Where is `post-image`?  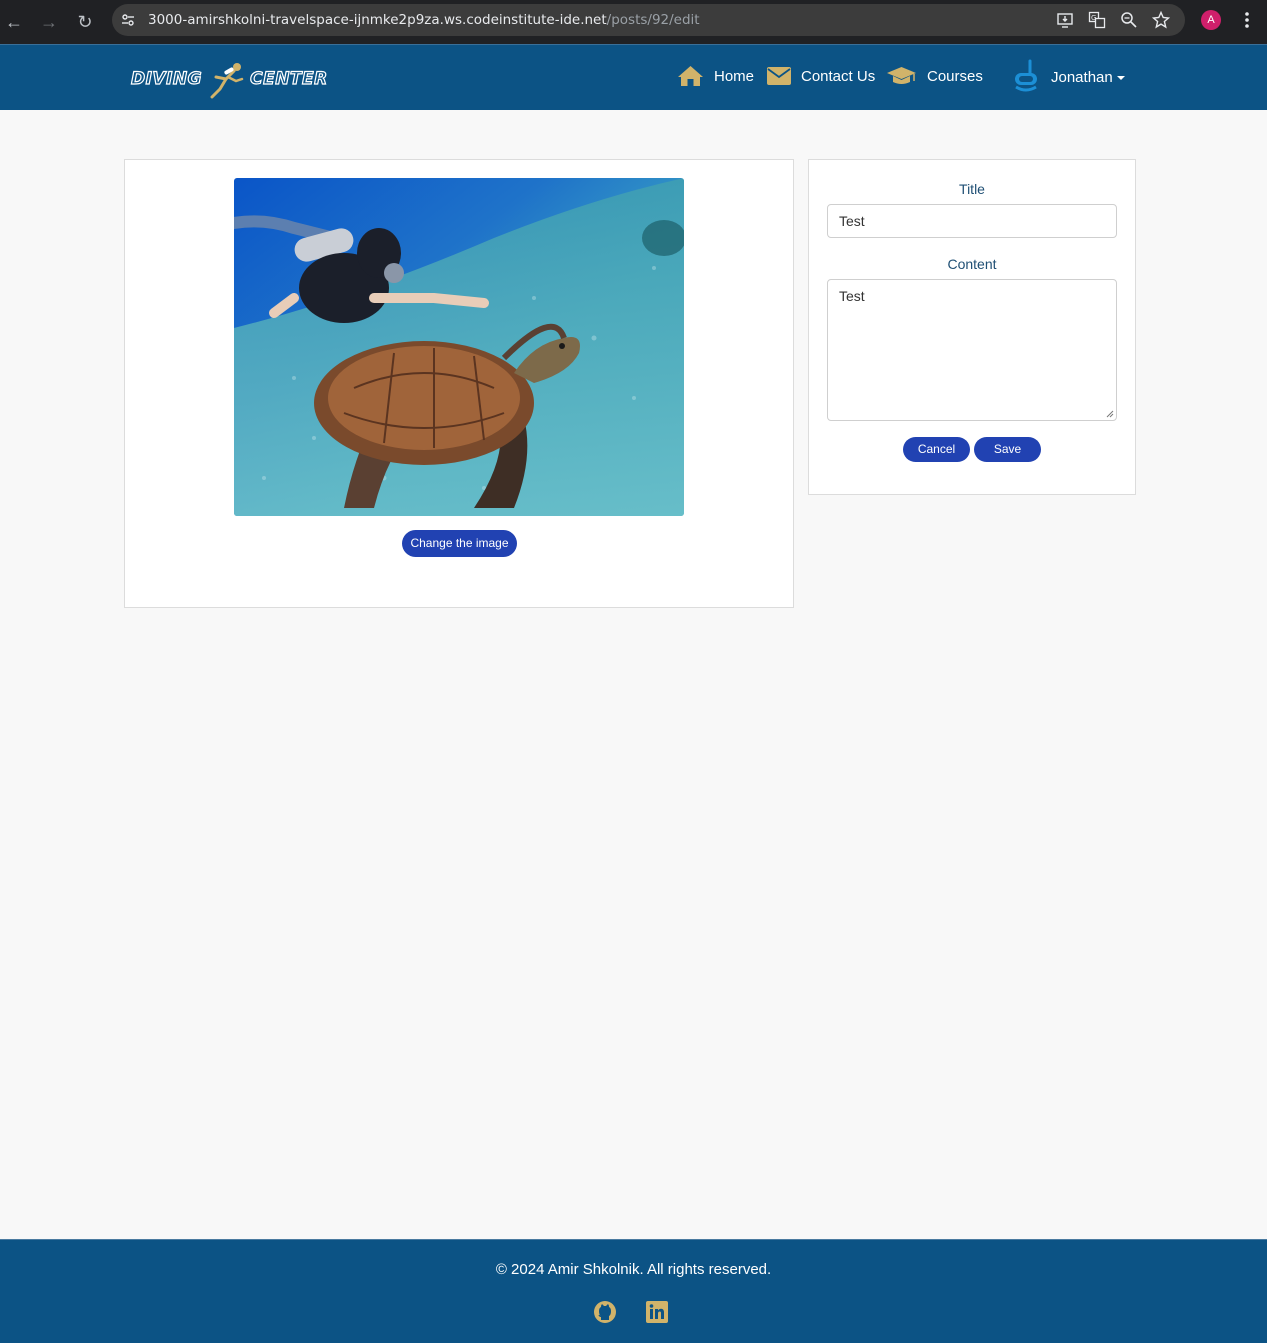 post-image is located at coordinates (459, 347).